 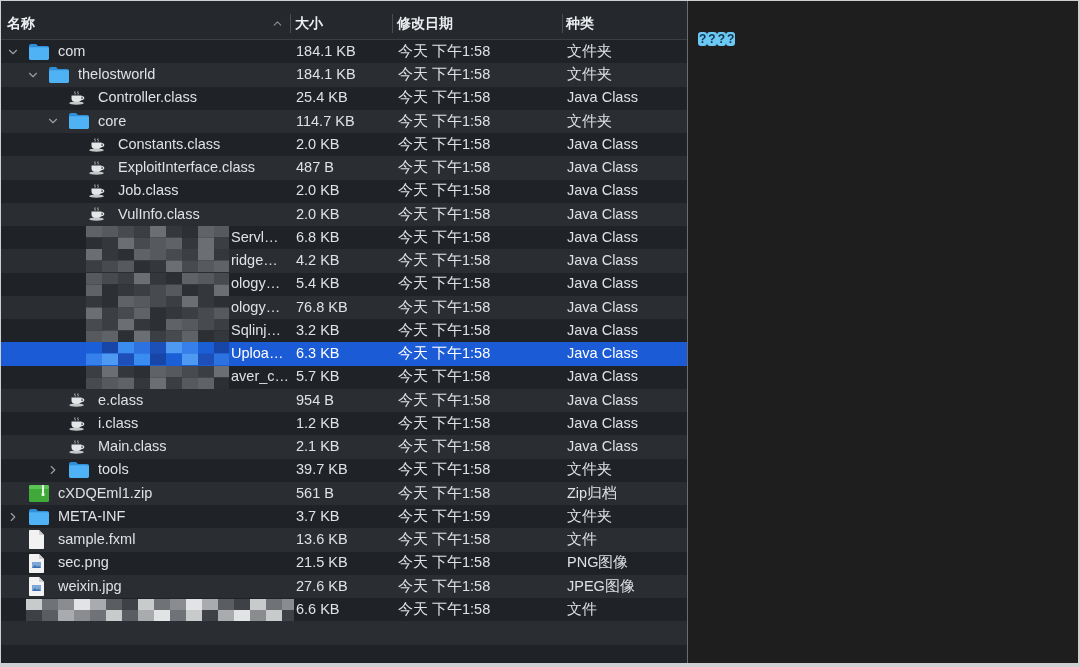 I want to click on file-row: ExploitInterface.class 487 B 今天 下午1:58 Java Class, so click(x=344, y=168).